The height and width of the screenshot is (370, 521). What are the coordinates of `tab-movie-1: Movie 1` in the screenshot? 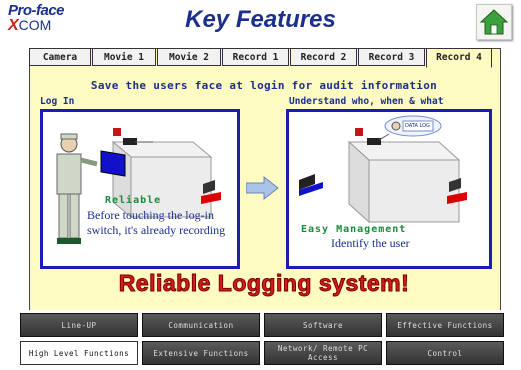 It's located at (124, 57).